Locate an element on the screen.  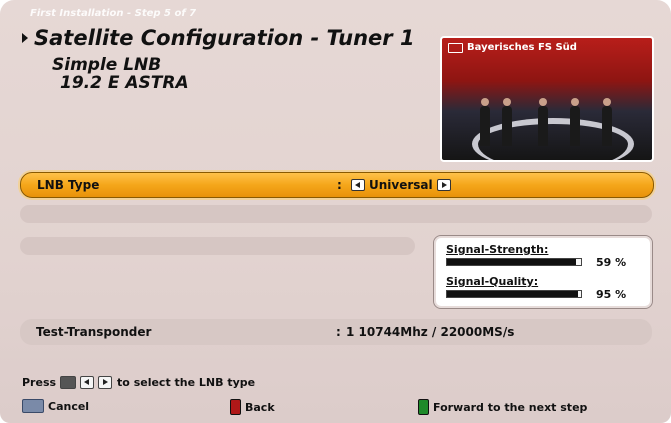
test-transponder-label: Test-Transponder is located at coordinates (94, 332).